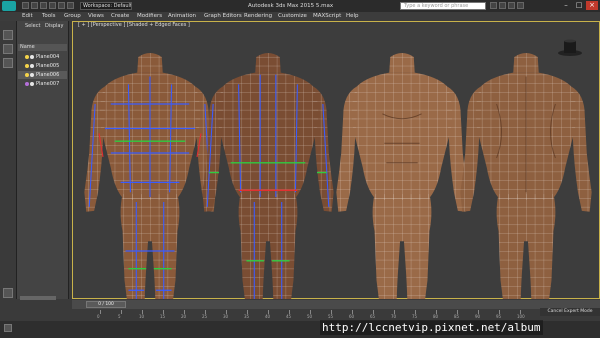  Describe the element at coordinates (511, 5) in the screenshot. I see `favorites-icon` at that location.